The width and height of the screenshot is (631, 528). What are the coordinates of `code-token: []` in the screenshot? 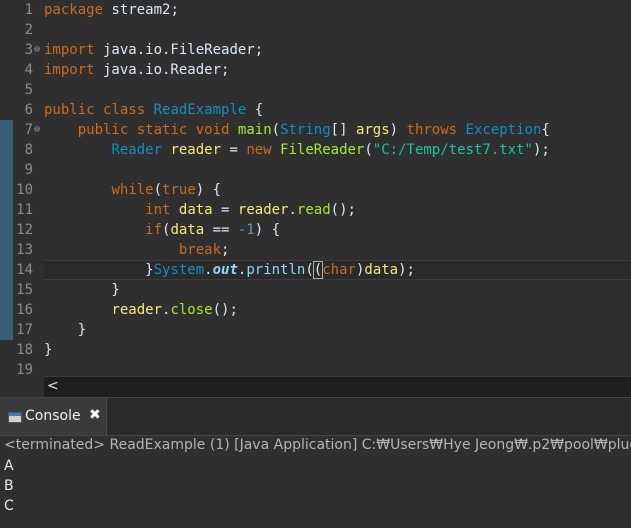 It's located at (343, 130).